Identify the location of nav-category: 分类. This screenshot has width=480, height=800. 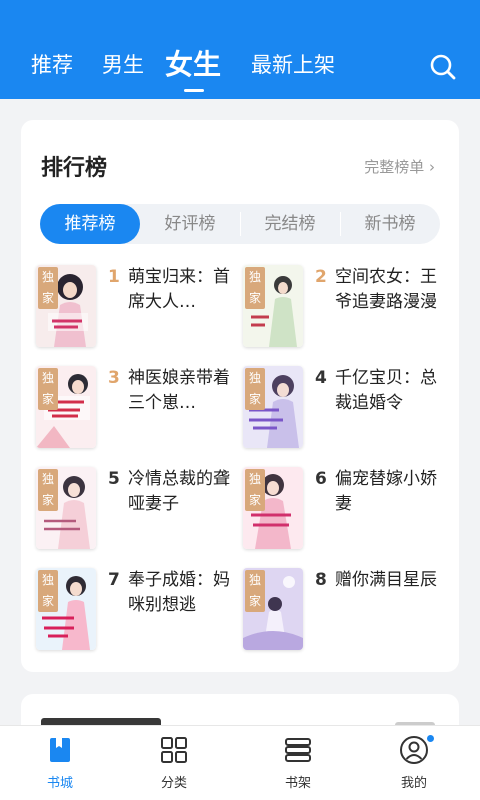
(174, 763).